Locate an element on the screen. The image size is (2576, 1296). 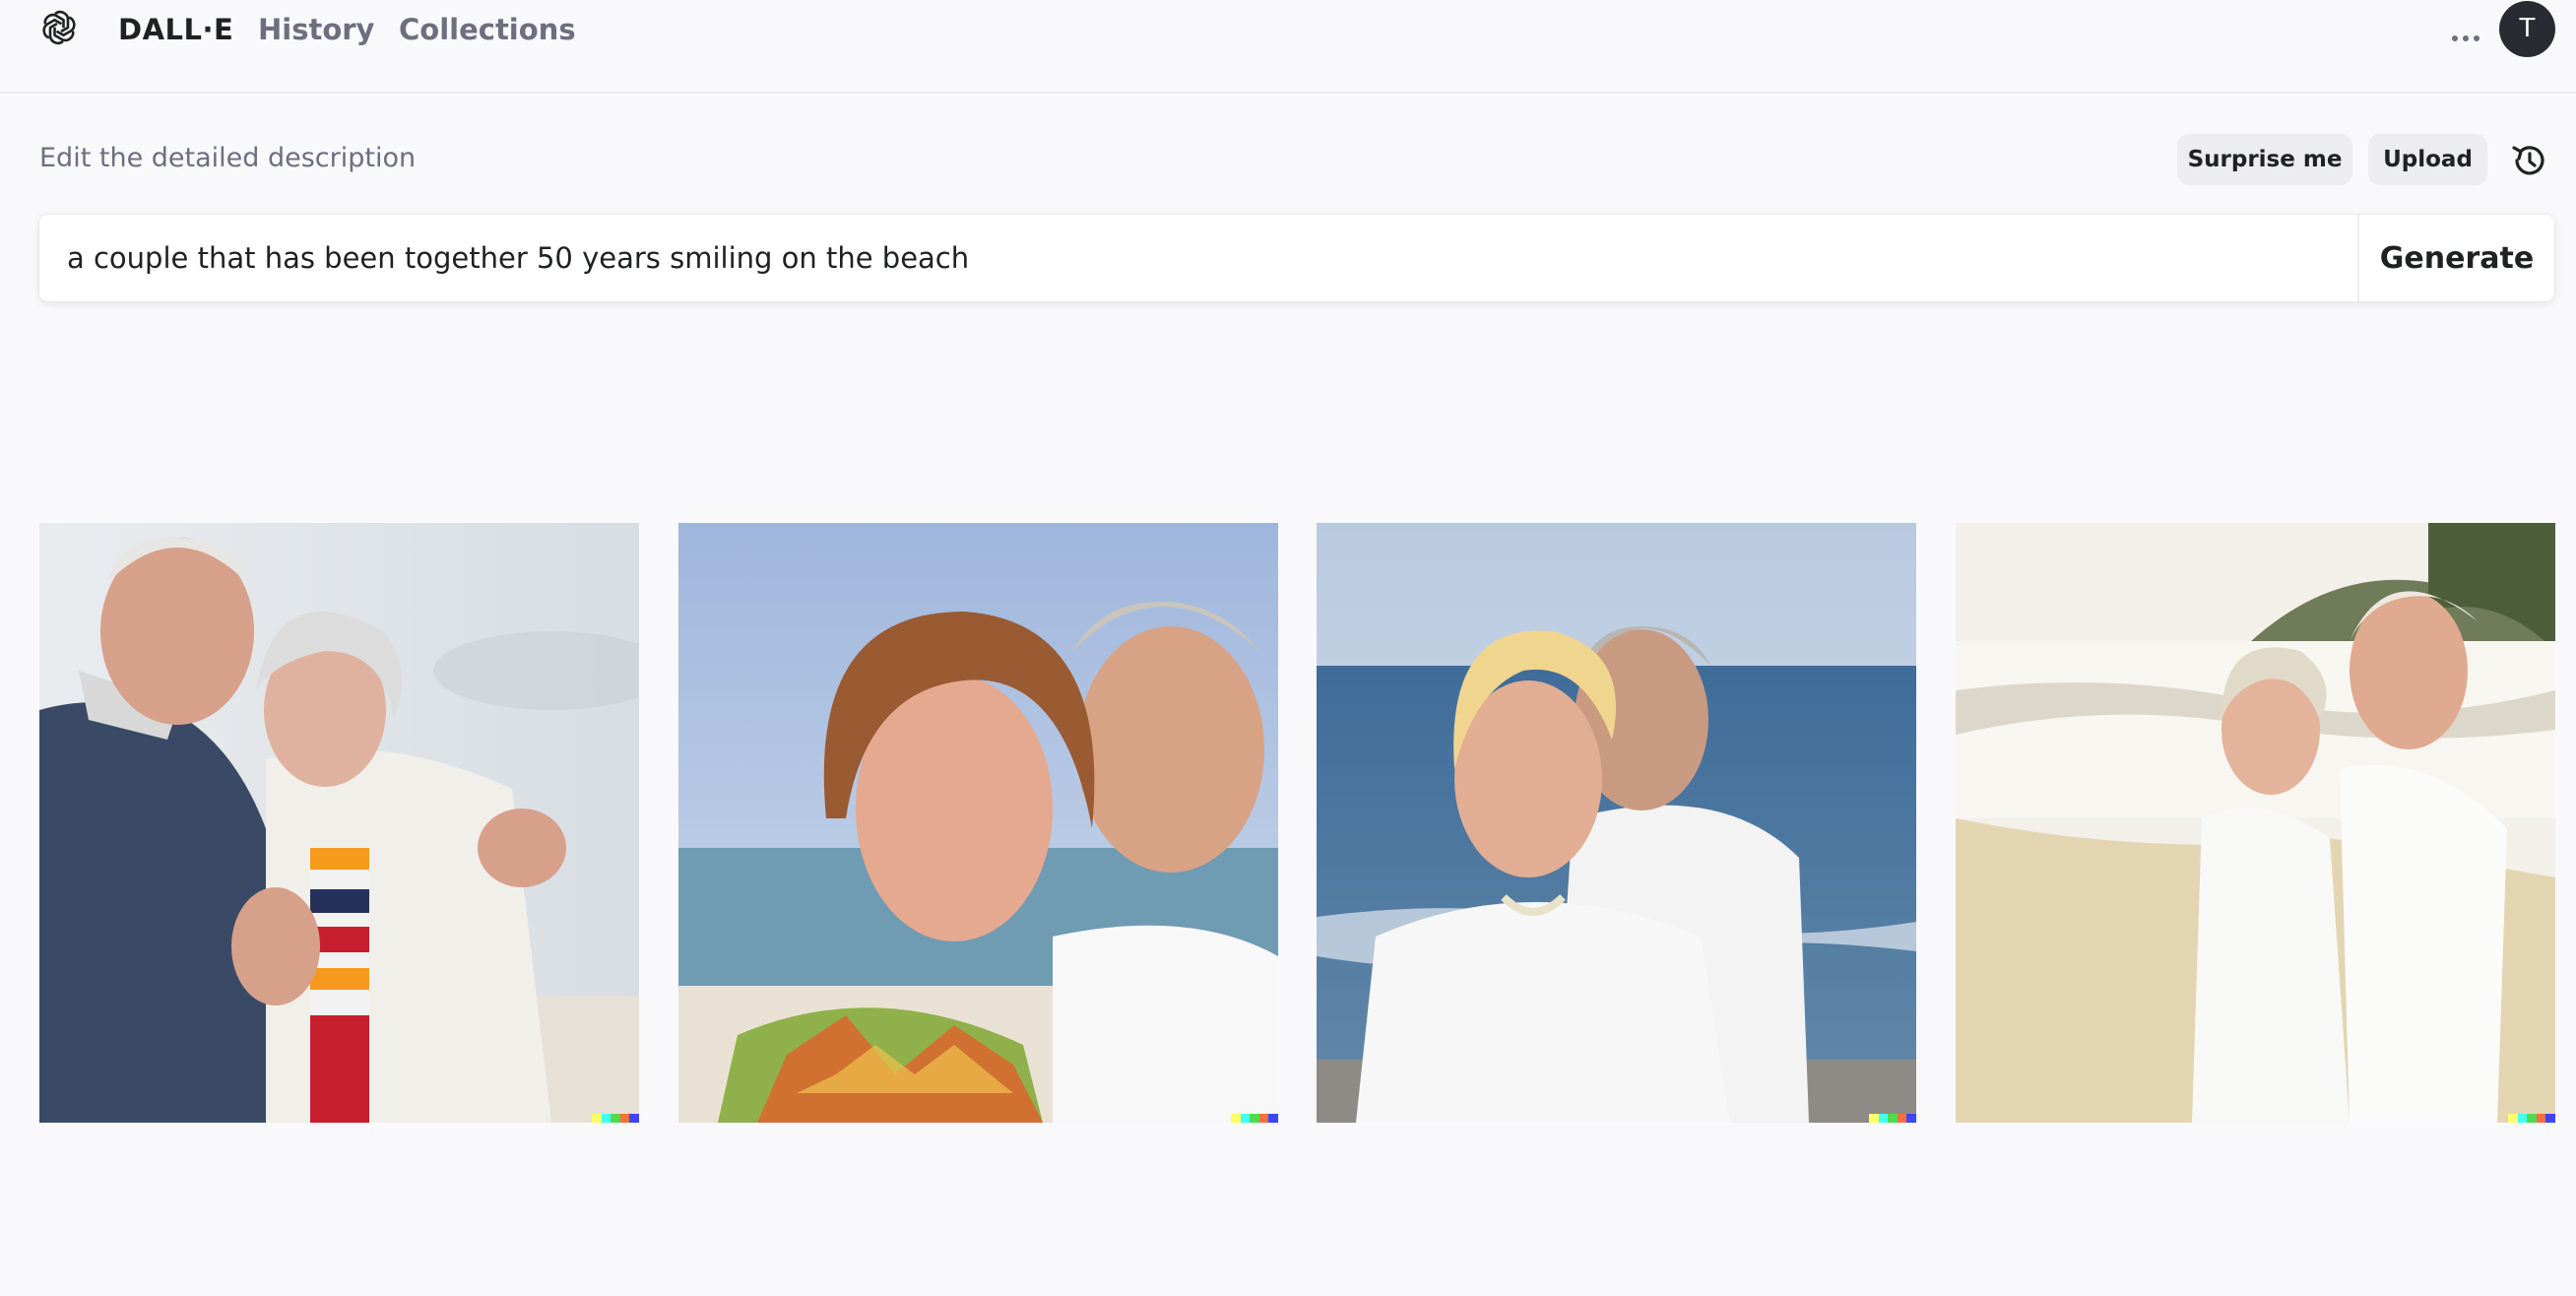
nav-brand-dalle: DALL·E is located at coordinates (175, 30).